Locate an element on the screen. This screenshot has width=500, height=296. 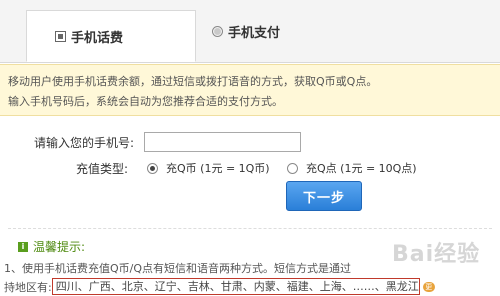
more-badge: 更 is located at coordinates (428, 286).